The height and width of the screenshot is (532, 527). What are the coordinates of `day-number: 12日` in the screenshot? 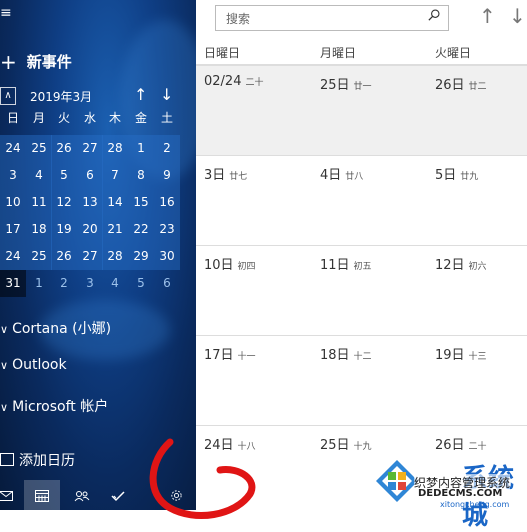 It's located at (450, 265).